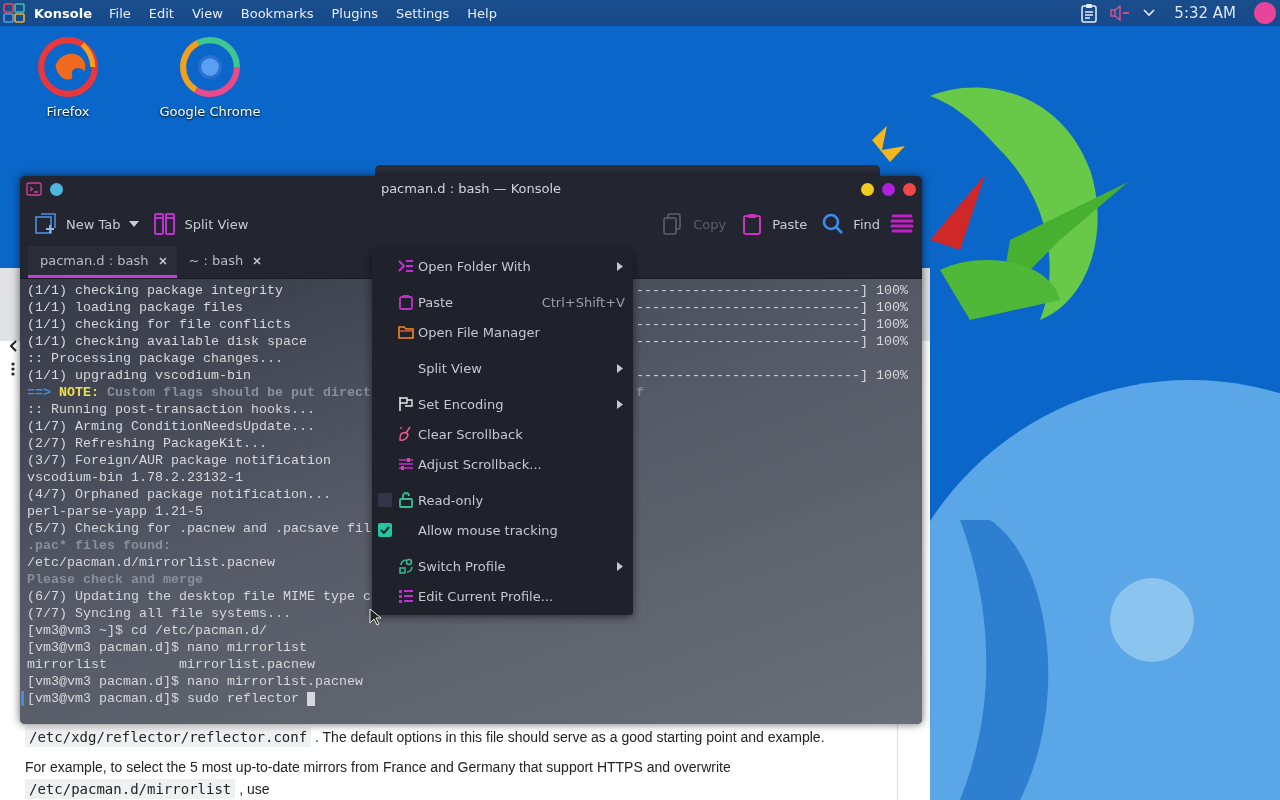 The height and width of the screenshot is (800, 1280). I want to click on desktop-shortcut: Google Chrome, so click(210, 77).